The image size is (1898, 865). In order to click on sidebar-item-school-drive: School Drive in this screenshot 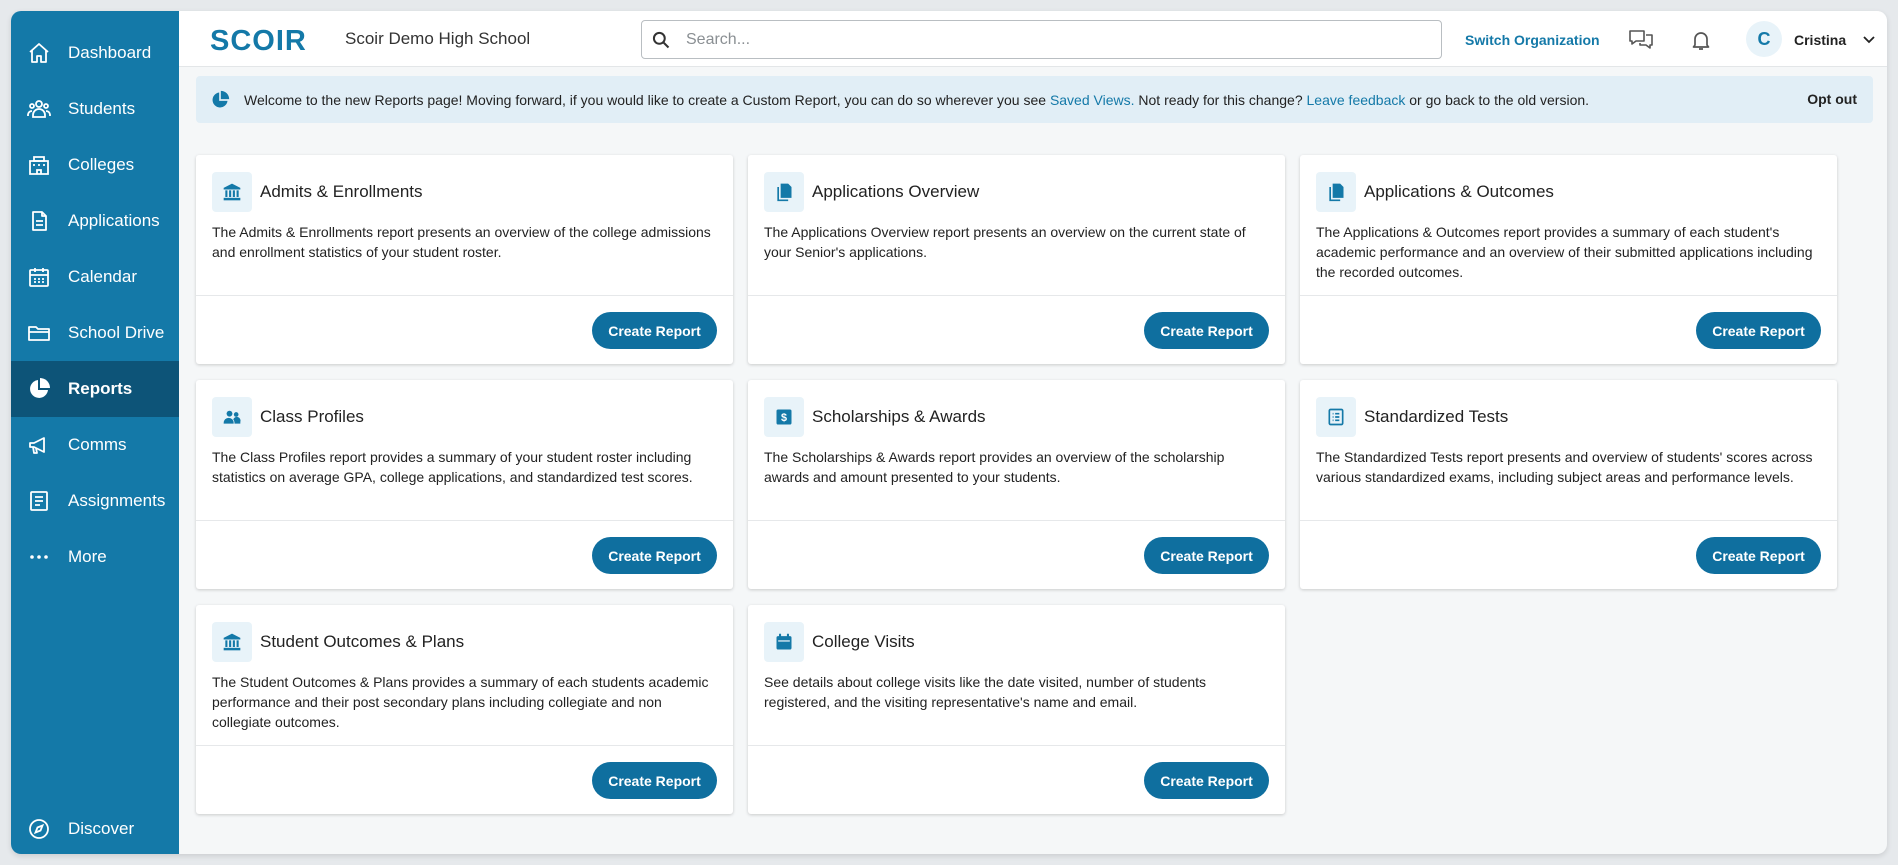, I will do `click(95, 333)`.